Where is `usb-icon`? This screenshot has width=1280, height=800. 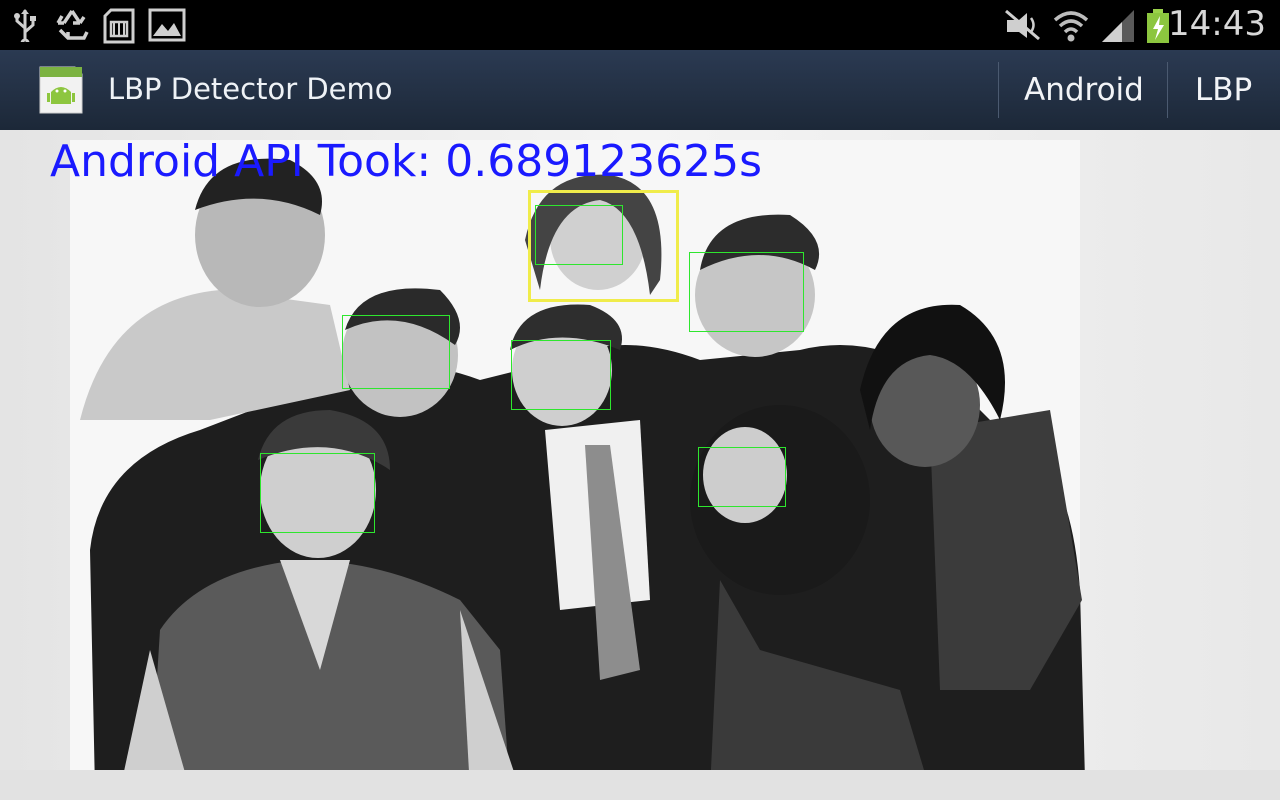
usb-icon is located at coordinates (25, 25).